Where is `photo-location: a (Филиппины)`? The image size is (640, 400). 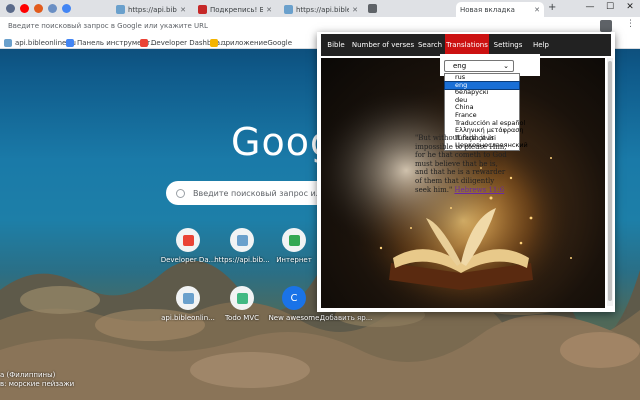
photo-location: a (Филиппины) is located at coordinates (28, 375).